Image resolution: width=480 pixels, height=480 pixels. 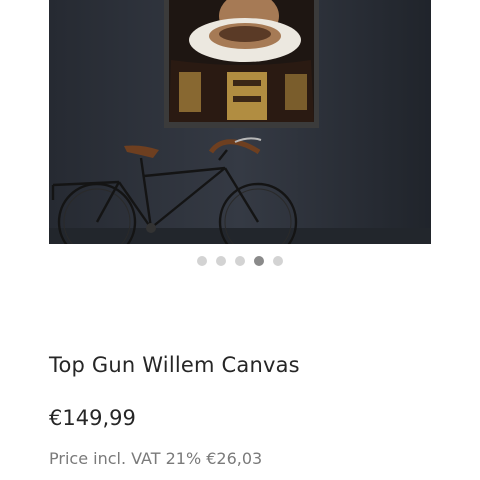 I want to click on product-price: €149,99, so click(x=92, y=418).